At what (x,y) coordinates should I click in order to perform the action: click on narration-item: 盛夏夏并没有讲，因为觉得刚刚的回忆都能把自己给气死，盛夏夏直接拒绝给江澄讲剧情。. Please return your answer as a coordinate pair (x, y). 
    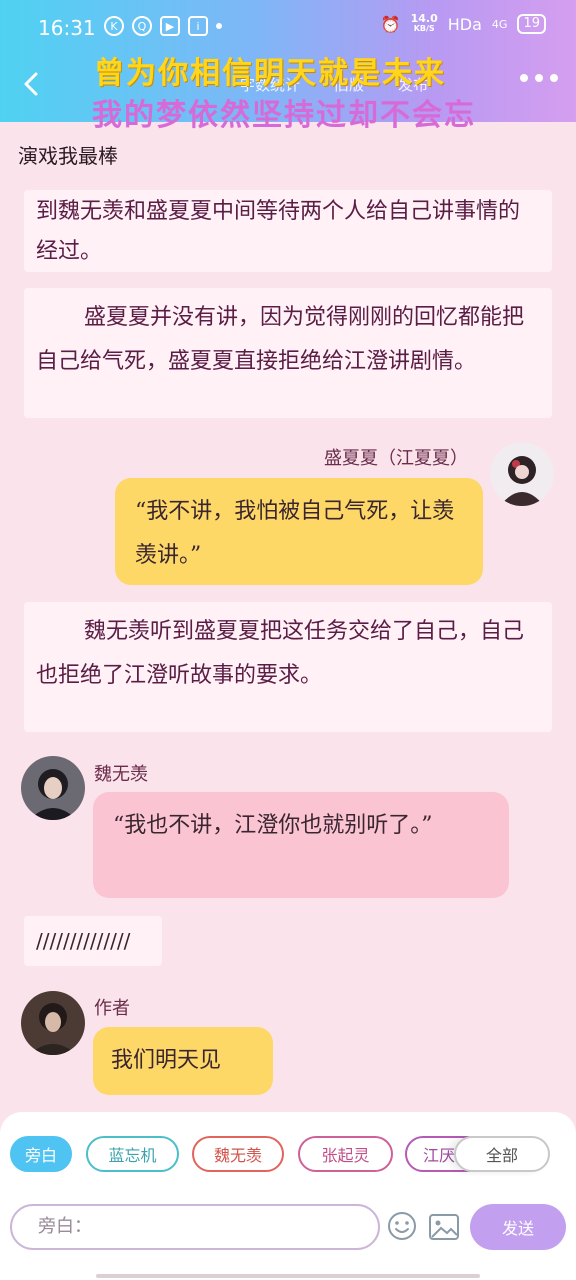
    Looking at the image, I should click on (288, 353).